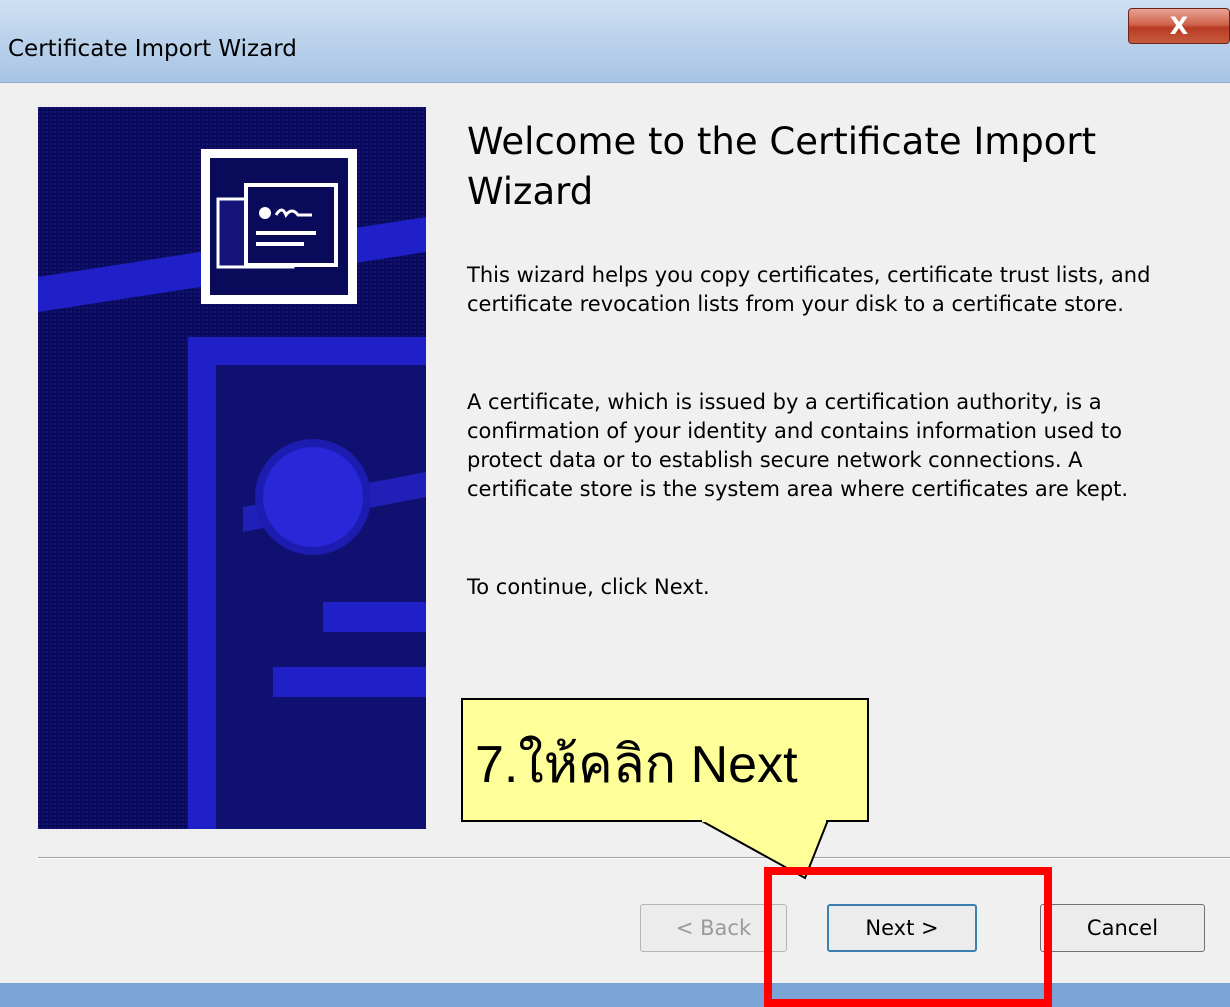  I want to click on certificate-icon, so click(279, 226).